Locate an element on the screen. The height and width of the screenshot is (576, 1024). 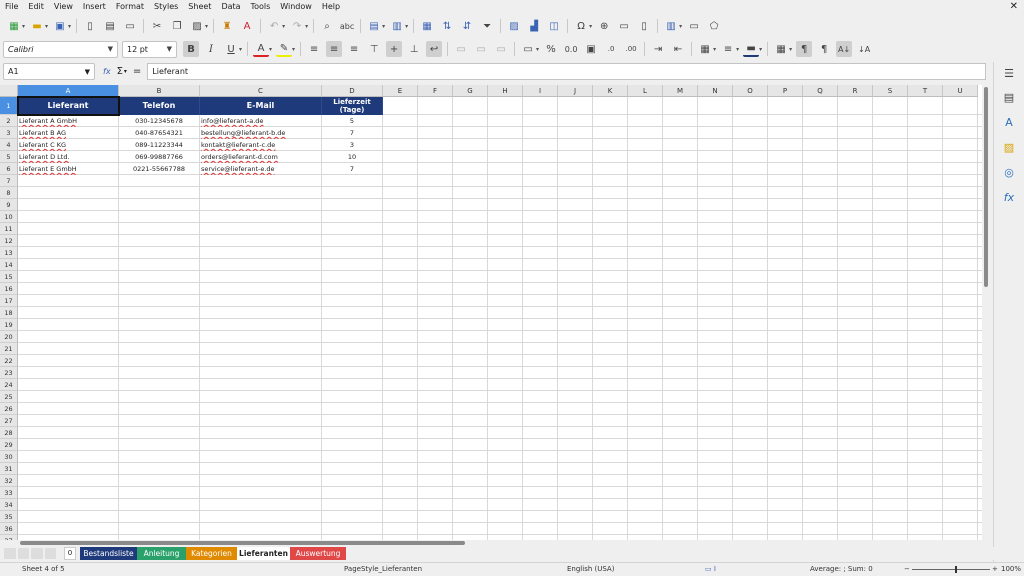
cell-b6: 0221-55667788 is located at coordinates (159, 169).